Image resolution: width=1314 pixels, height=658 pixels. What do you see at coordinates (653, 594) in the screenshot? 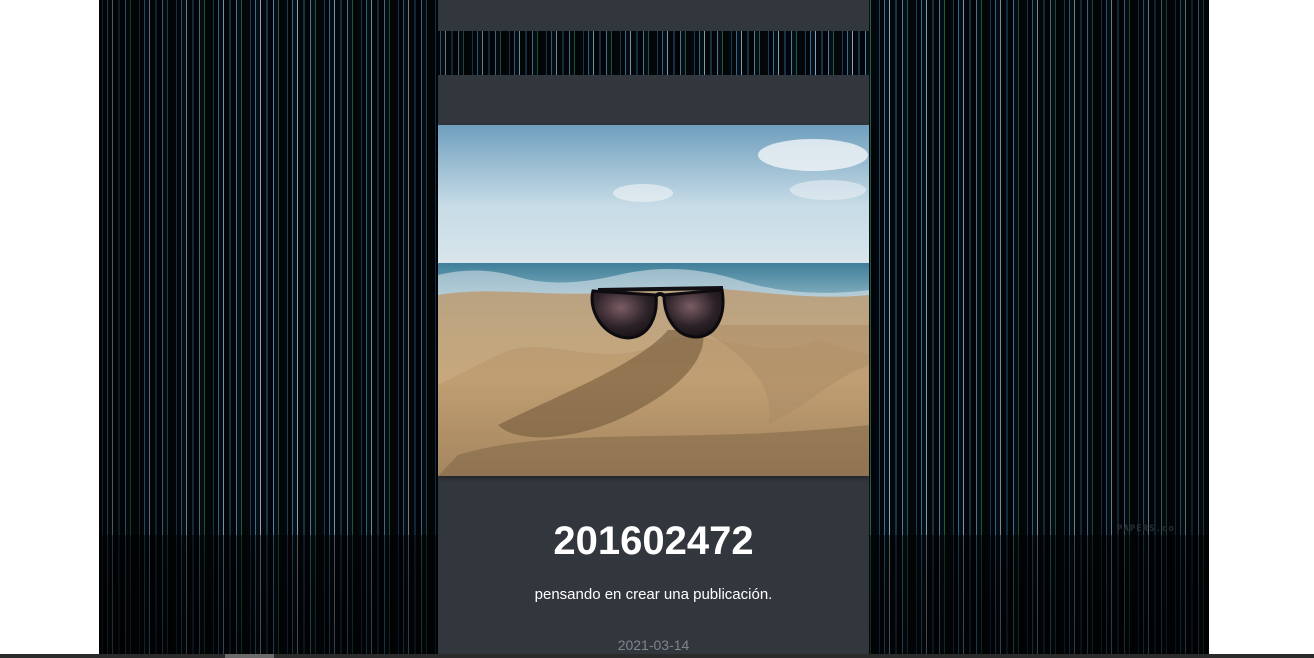
I see `post-text: pensando en crear una publicación.` at bounding box center [653, 594].